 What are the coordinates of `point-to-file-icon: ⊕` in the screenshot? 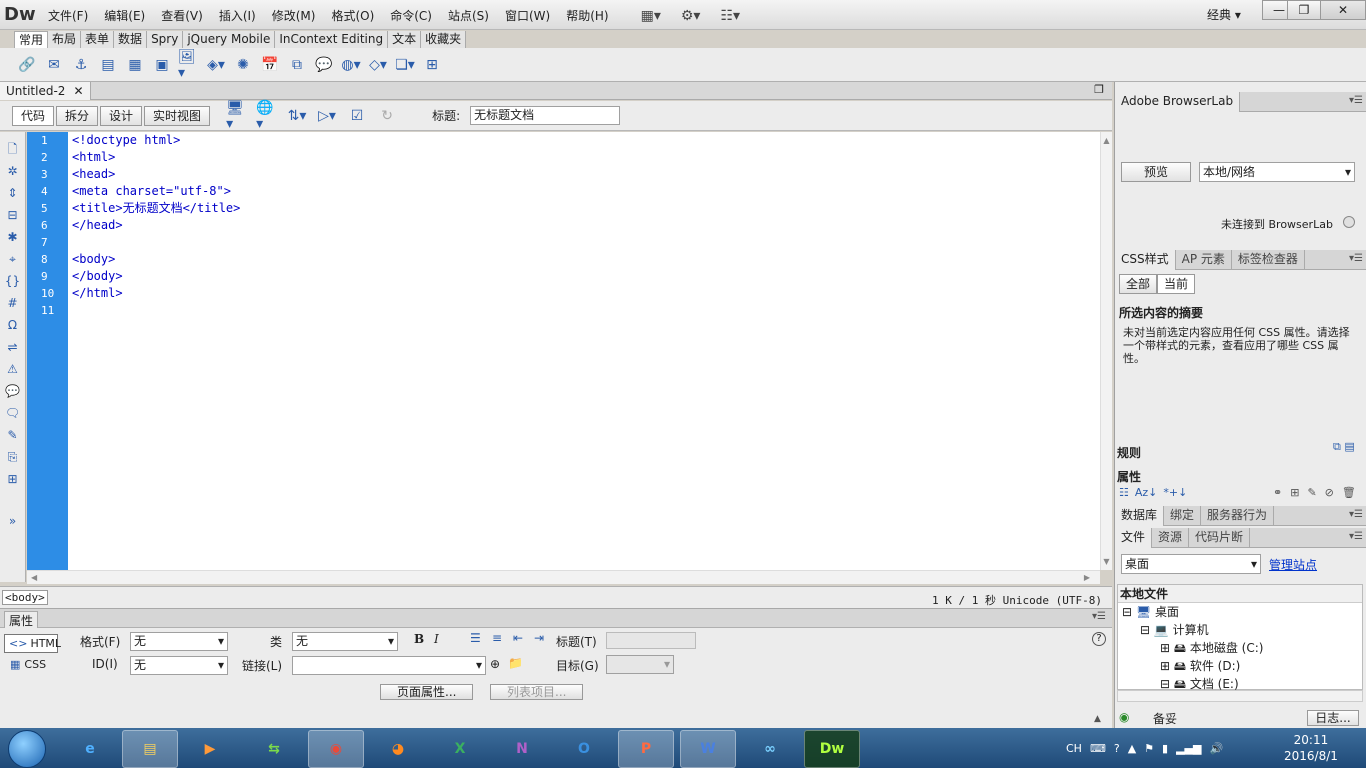 It's located at (495, 664).